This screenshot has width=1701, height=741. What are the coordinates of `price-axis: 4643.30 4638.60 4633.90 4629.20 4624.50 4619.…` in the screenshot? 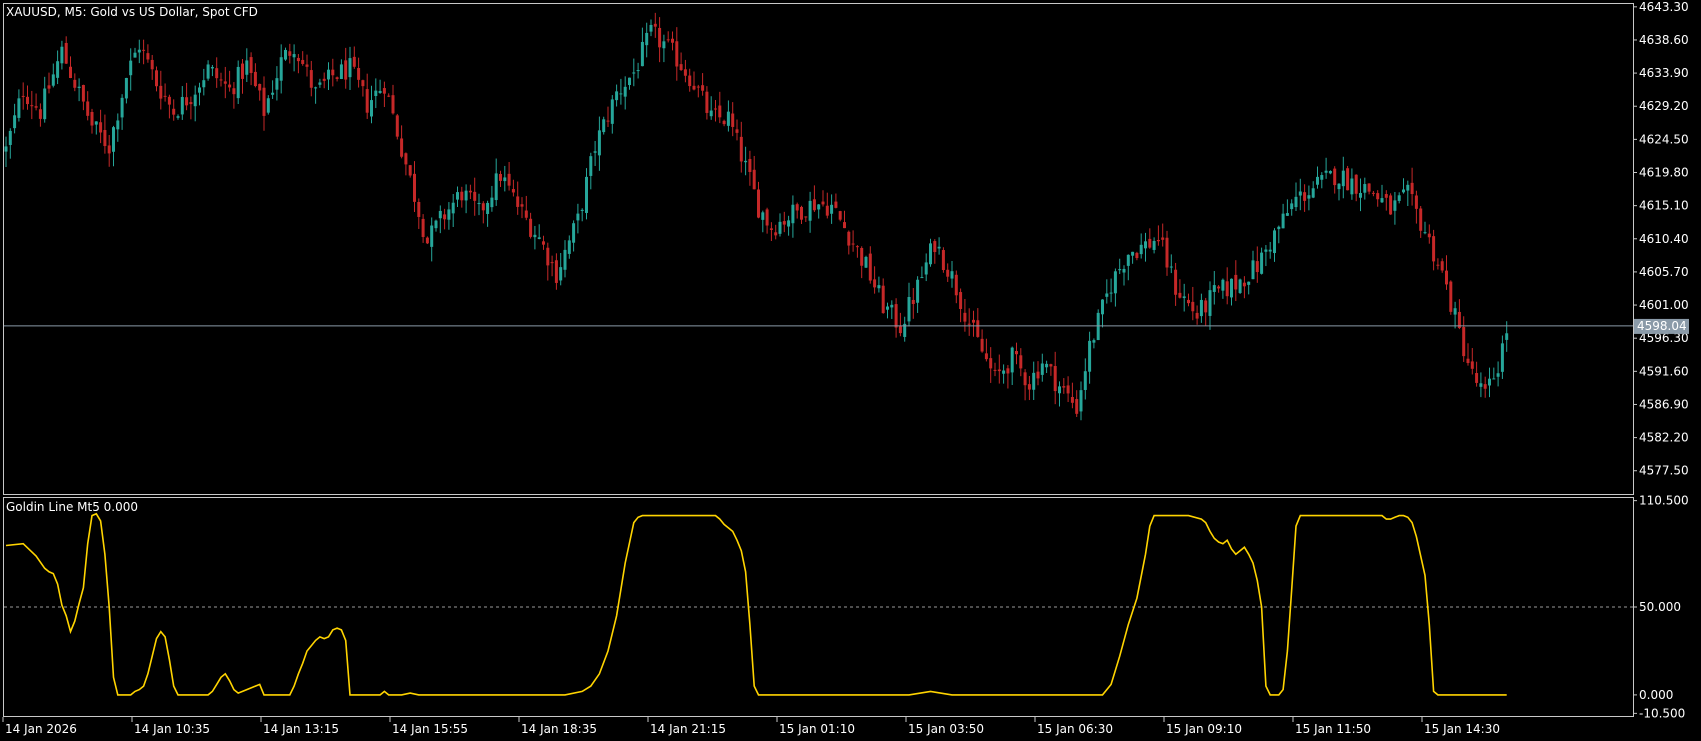 It's located at (1661, 239).